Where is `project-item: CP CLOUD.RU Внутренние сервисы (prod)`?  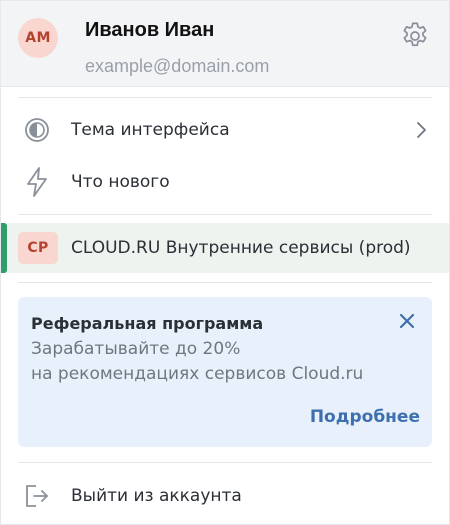
project-item: CP CLOUD.RU Внутренние сервисы (prod) is located at coordinates (225, 248).